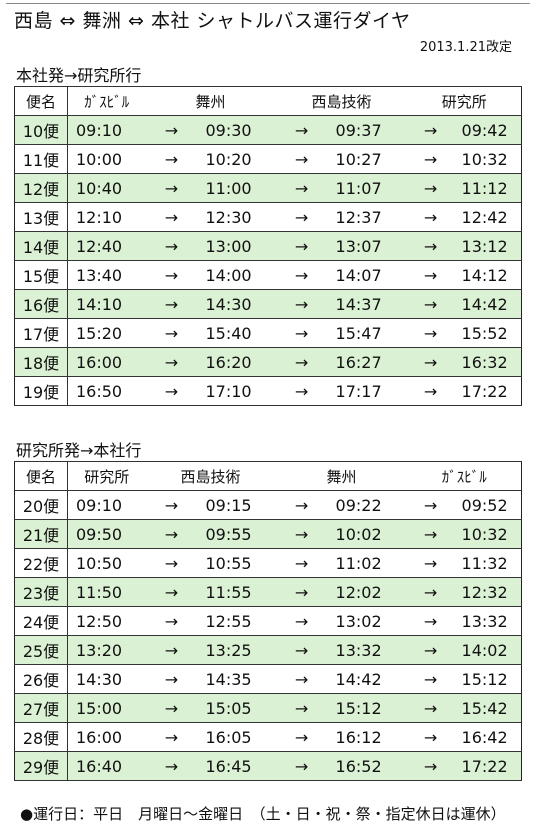 Image resolution: width=536 pixels, height=835 pixels. What do you see at coordinates (106, 650) in the screenshot?
I see `time-cell: 13:20` at bounding box center [106, 650].